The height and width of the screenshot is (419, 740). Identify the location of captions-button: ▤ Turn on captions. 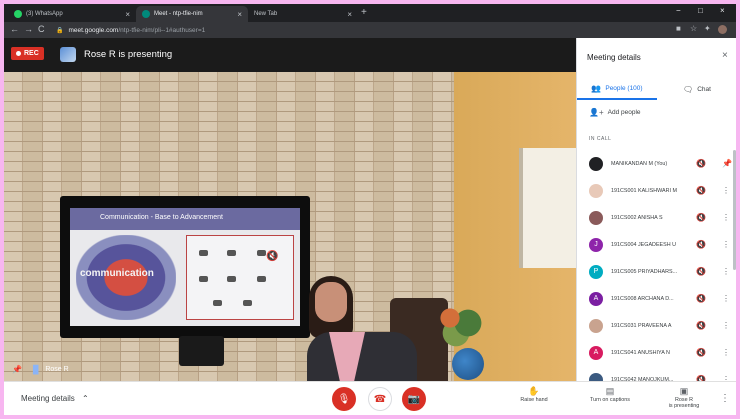
(610, 394).